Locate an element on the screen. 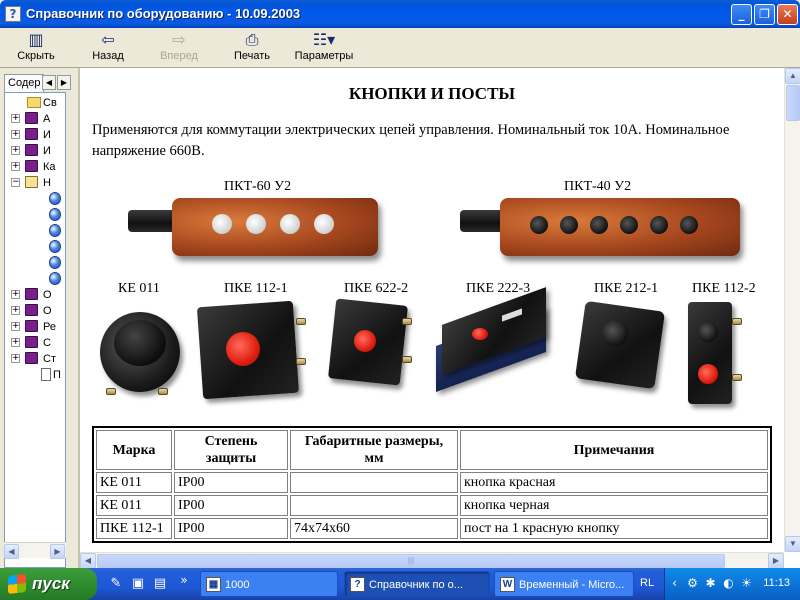 Image resolution: width=800 pixels, height=600 pixels. volume-icon: ◐ is located at coordinates (728, 583).